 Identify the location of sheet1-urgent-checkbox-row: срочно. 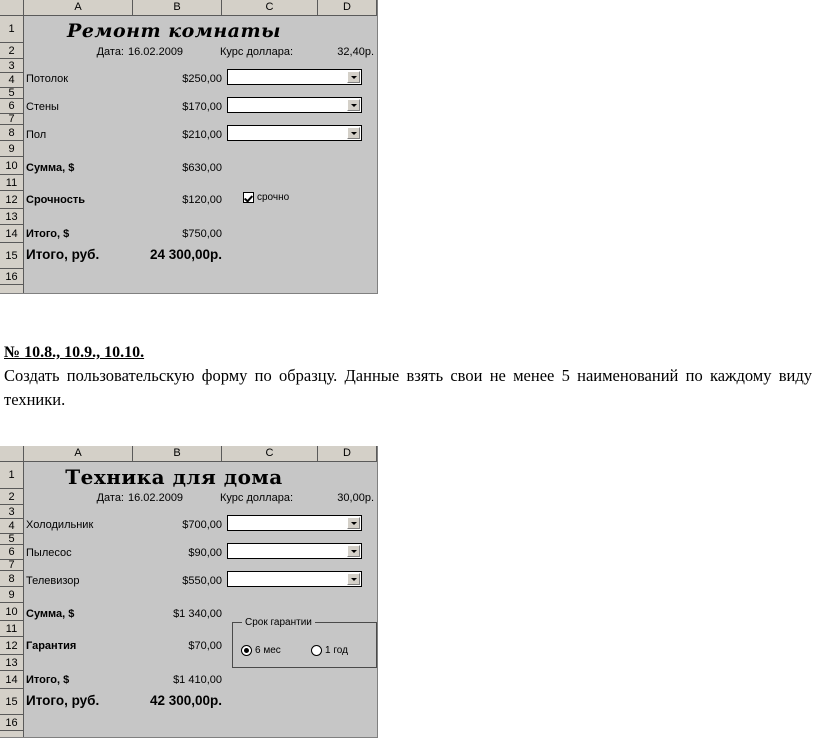
(266, 197).